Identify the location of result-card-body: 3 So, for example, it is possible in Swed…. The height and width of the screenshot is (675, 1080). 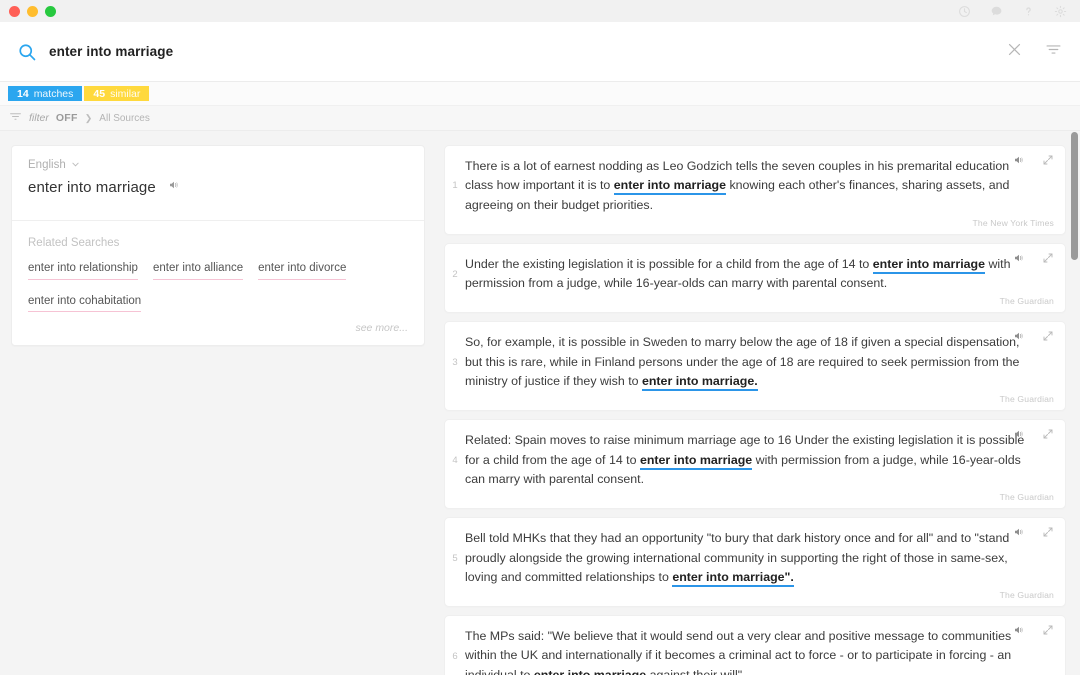
(755, 361).